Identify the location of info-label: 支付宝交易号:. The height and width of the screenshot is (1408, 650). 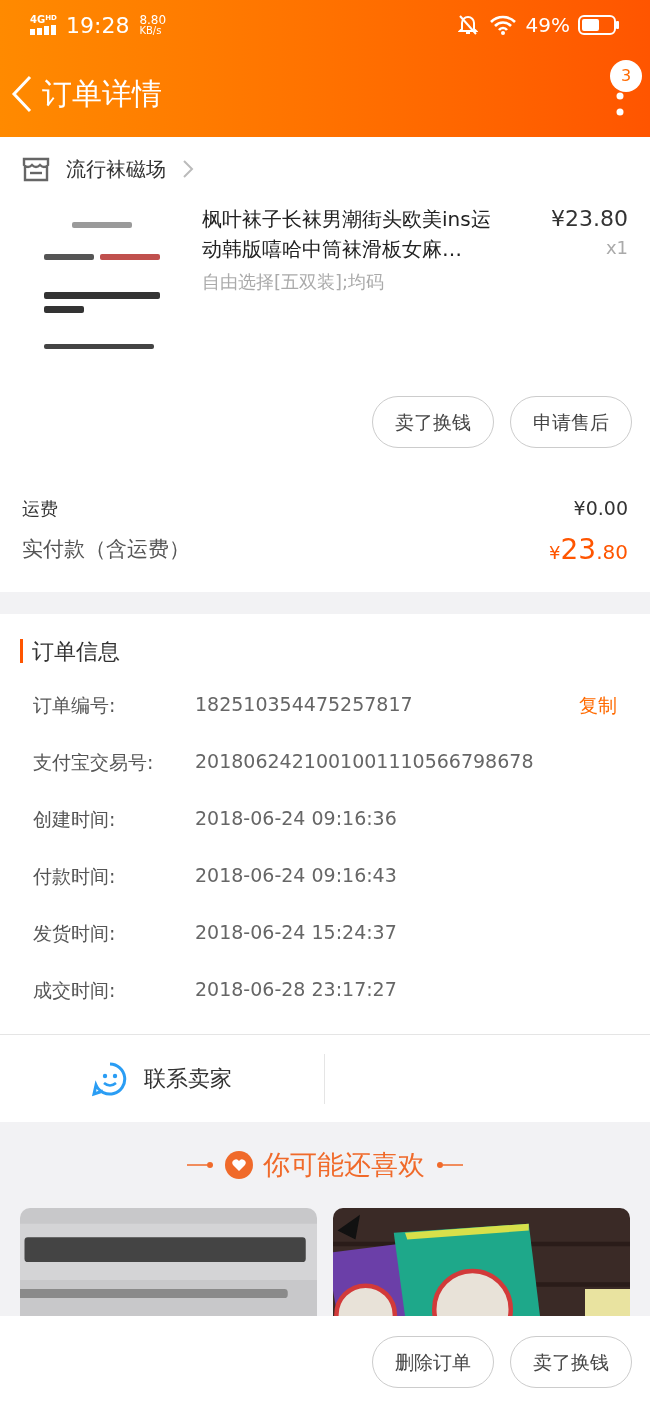
(94, 762).